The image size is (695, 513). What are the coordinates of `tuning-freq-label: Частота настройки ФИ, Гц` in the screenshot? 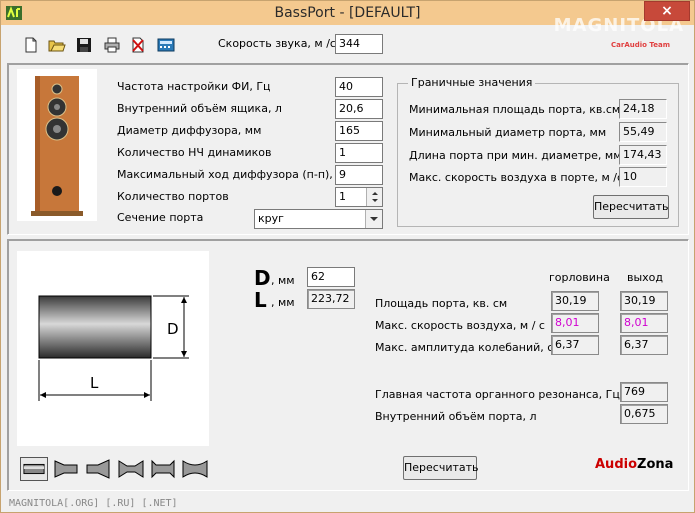 It's located at (194, 86).